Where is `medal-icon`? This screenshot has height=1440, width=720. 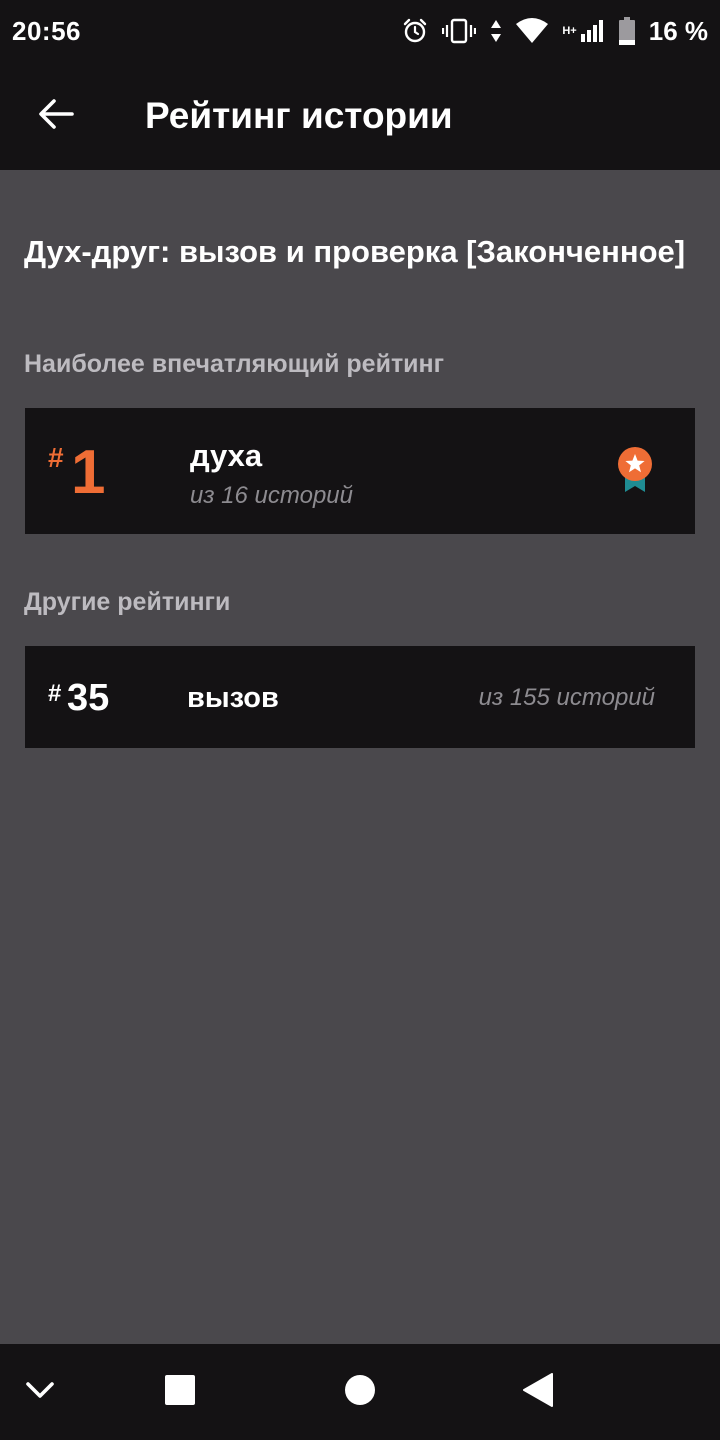 medal-icon is located at coordinates (635, 472).